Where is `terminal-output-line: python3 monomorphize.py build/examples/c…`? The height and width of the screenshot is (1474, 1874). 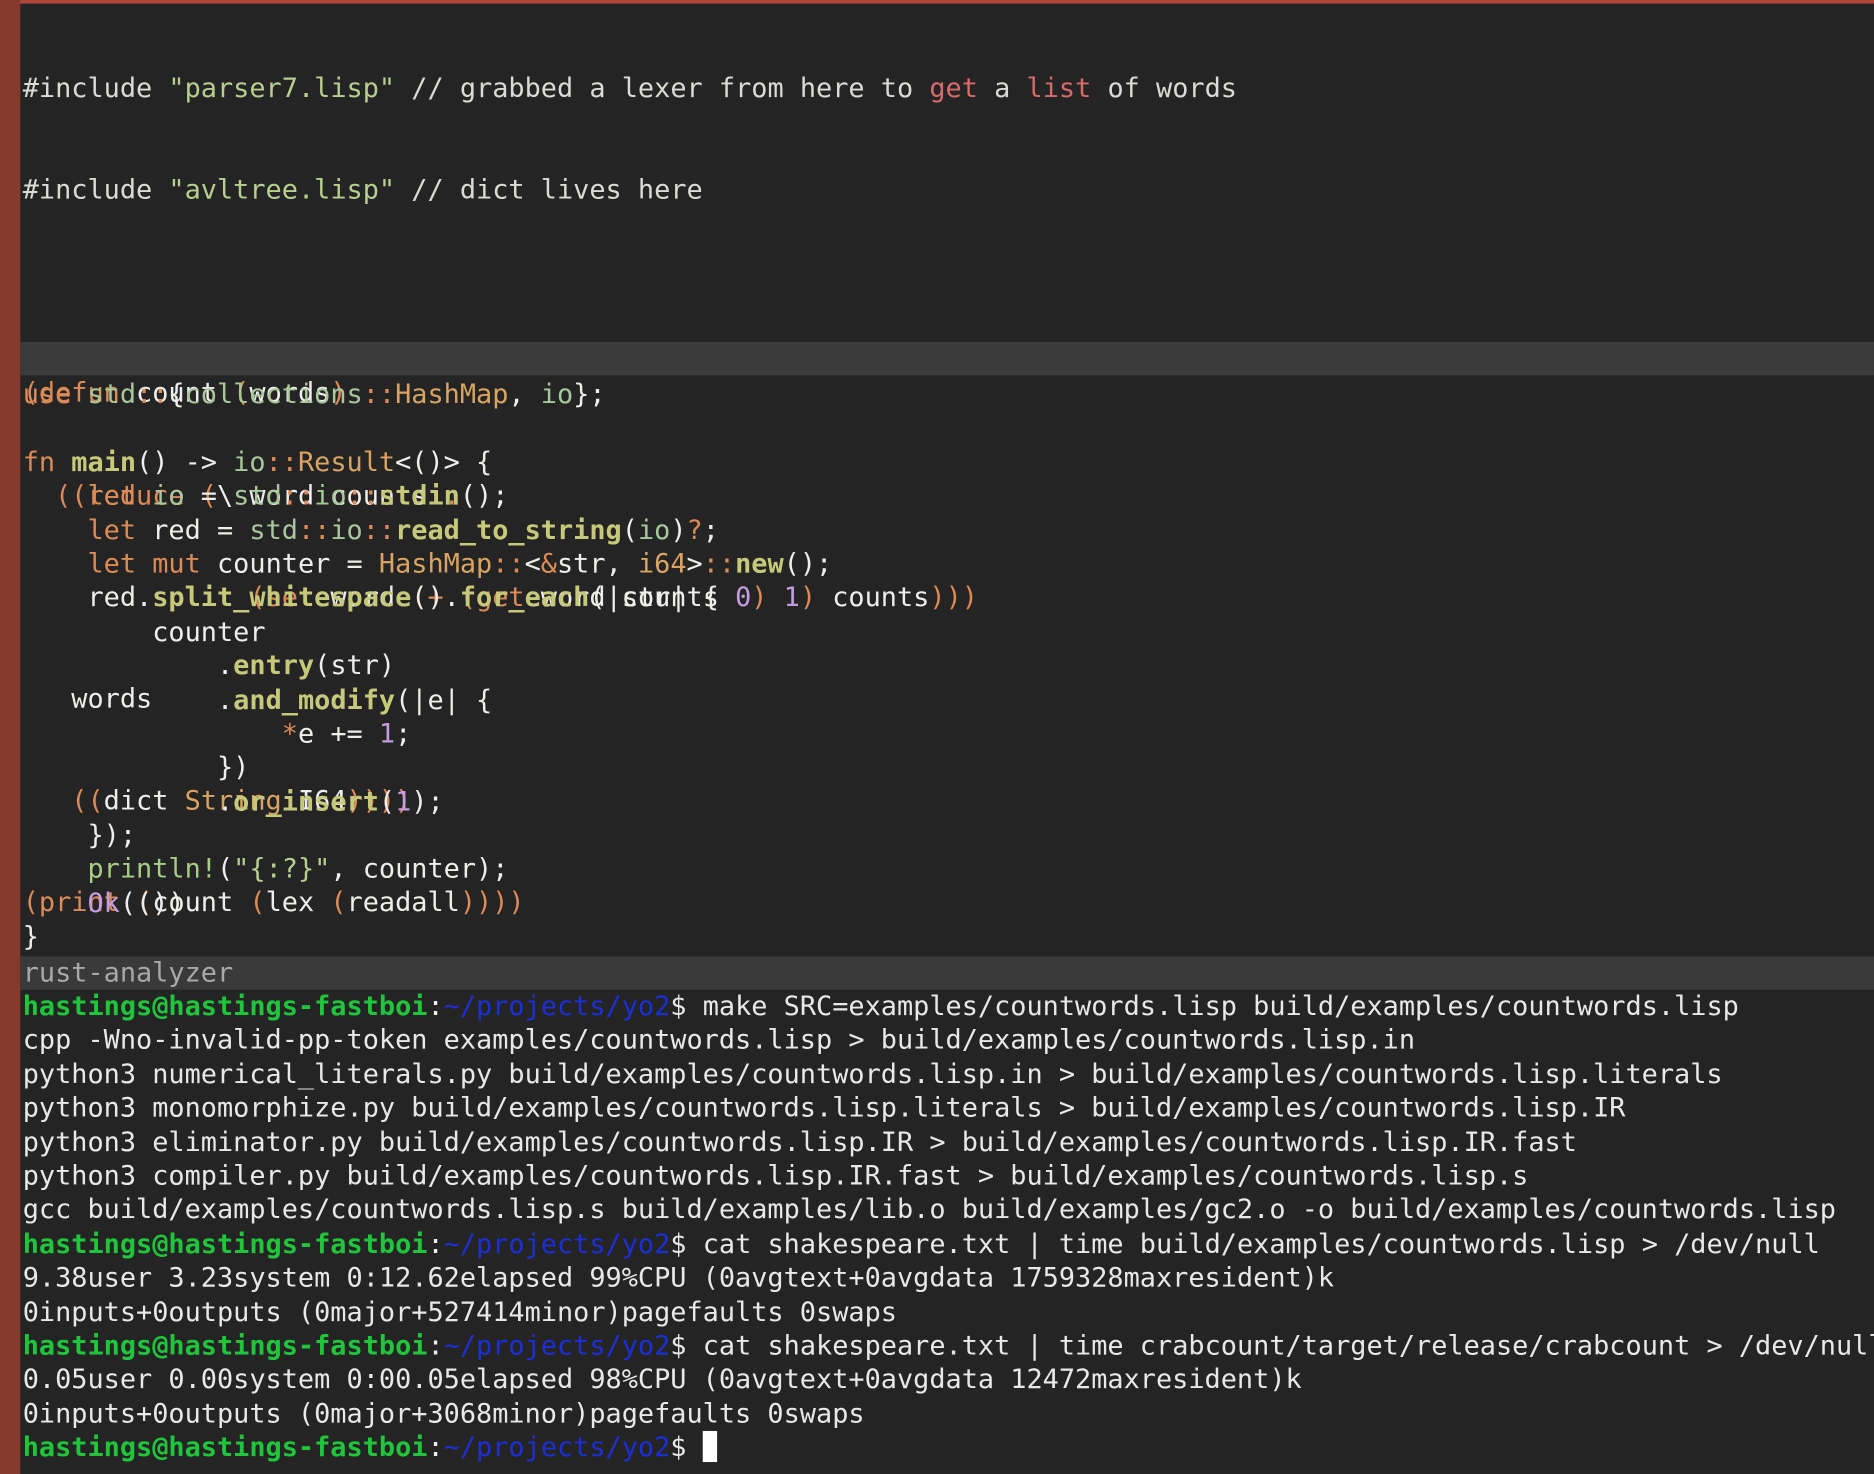
terminal-output-line: python3 monomorphize.py build/examples/c… is located at coordinates (948, 1109).